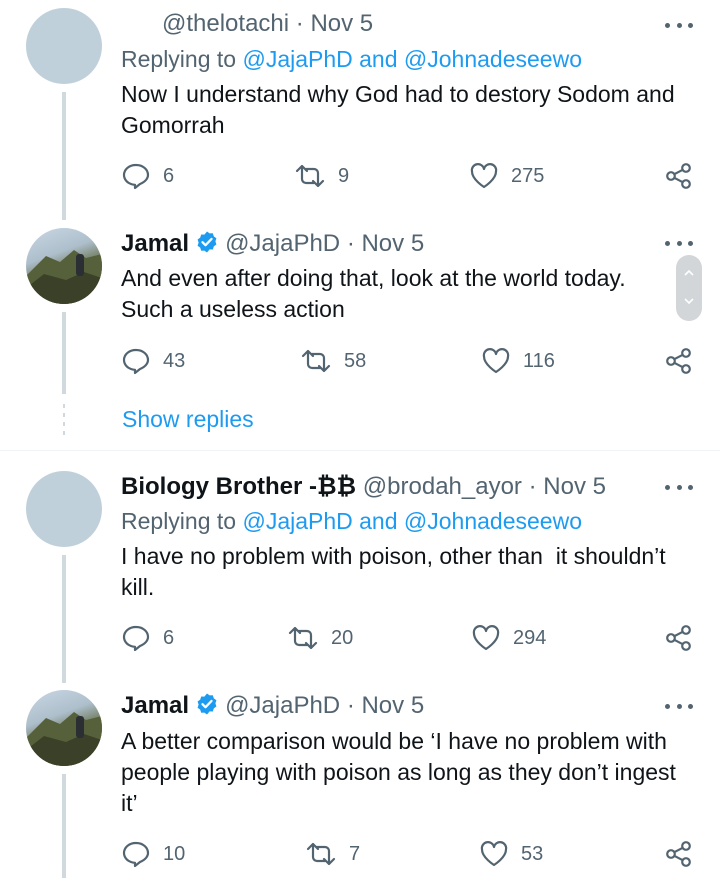  Describe the element at coordinates (532, 853) in the screenshot. I see `like-count: 53` at that location.